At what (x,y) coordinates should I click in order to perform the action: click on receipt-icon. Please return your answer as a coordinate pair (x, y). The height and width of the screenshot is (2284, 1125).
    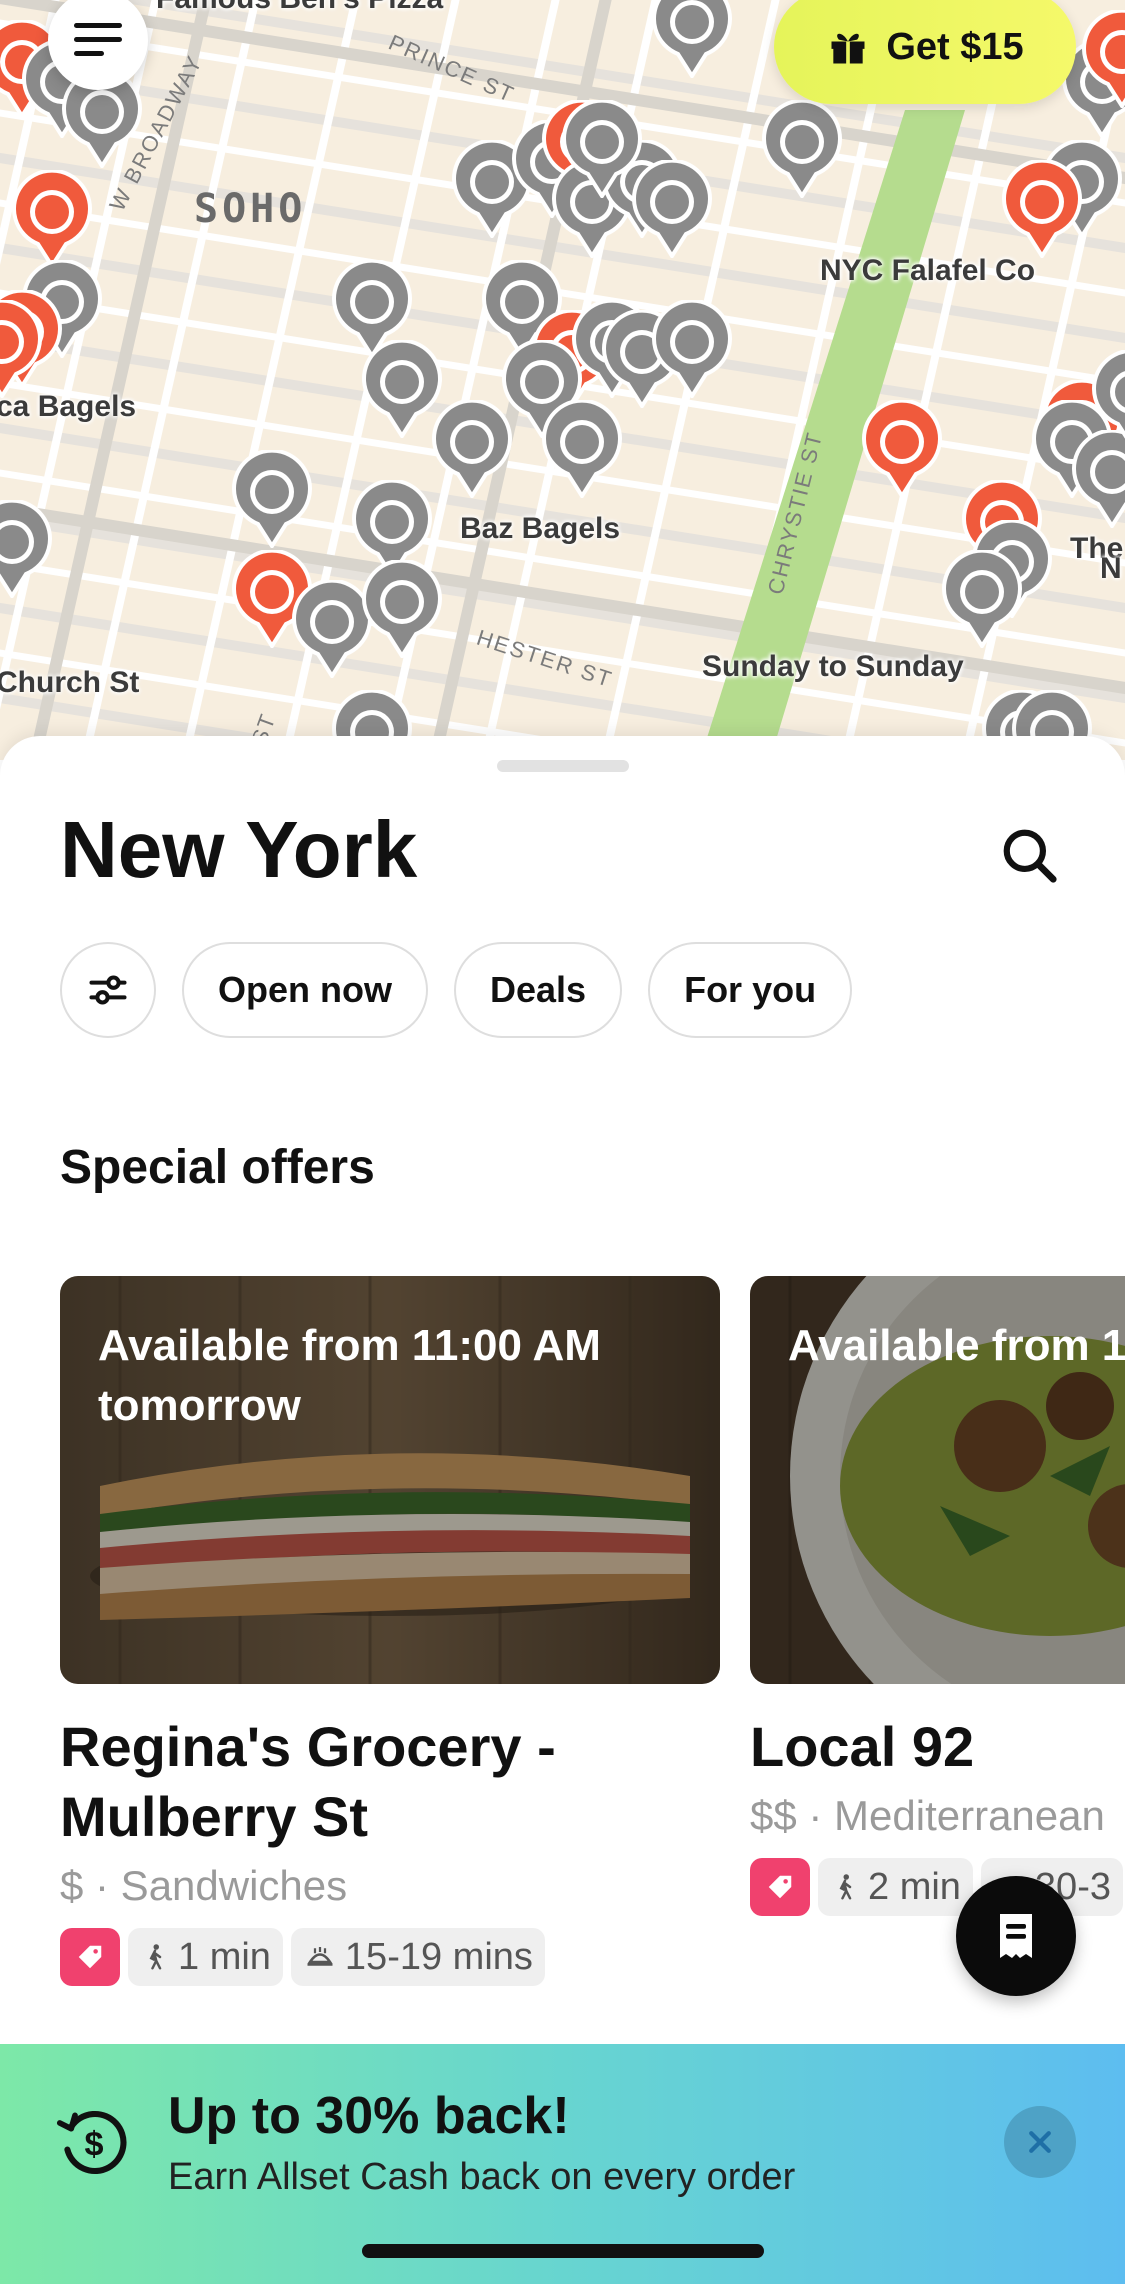
    Looking at the image, I should click on (1016, 1936).